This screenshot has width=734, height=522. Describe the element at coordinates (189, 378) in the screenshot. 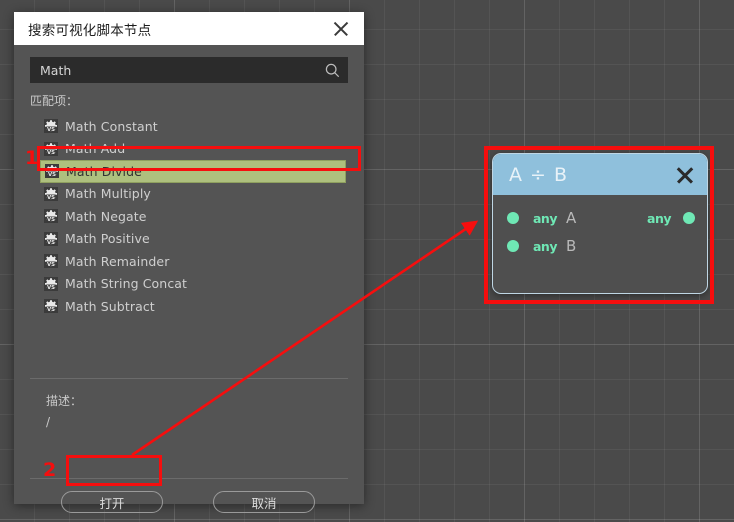

I see `divider-top` at that location.